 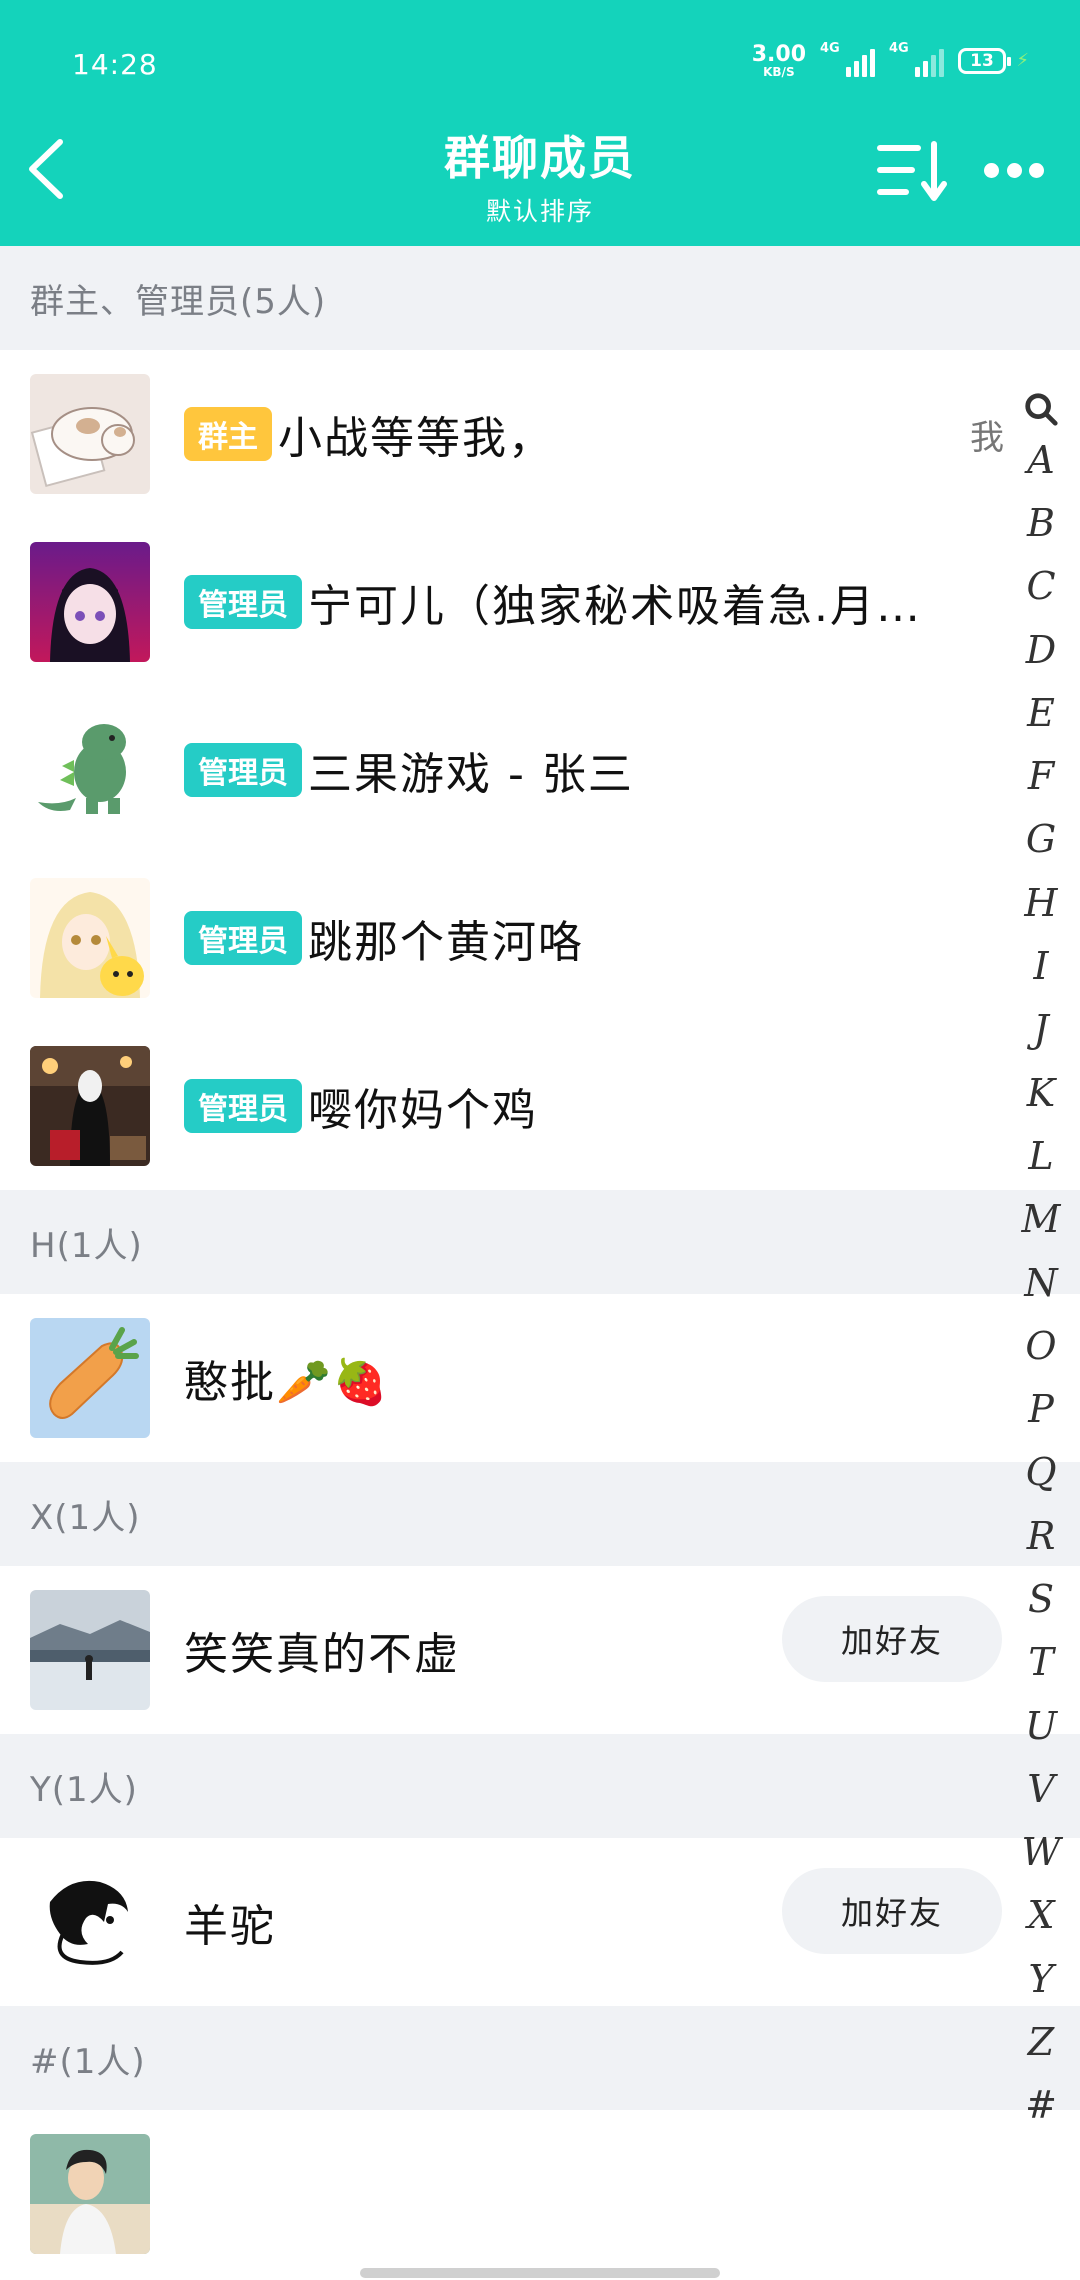 What do you see at coordinates (597, 1378) in the screenshot?
I see `member-info: 憨批🥕🍓` at bounding box center [597, 1378].